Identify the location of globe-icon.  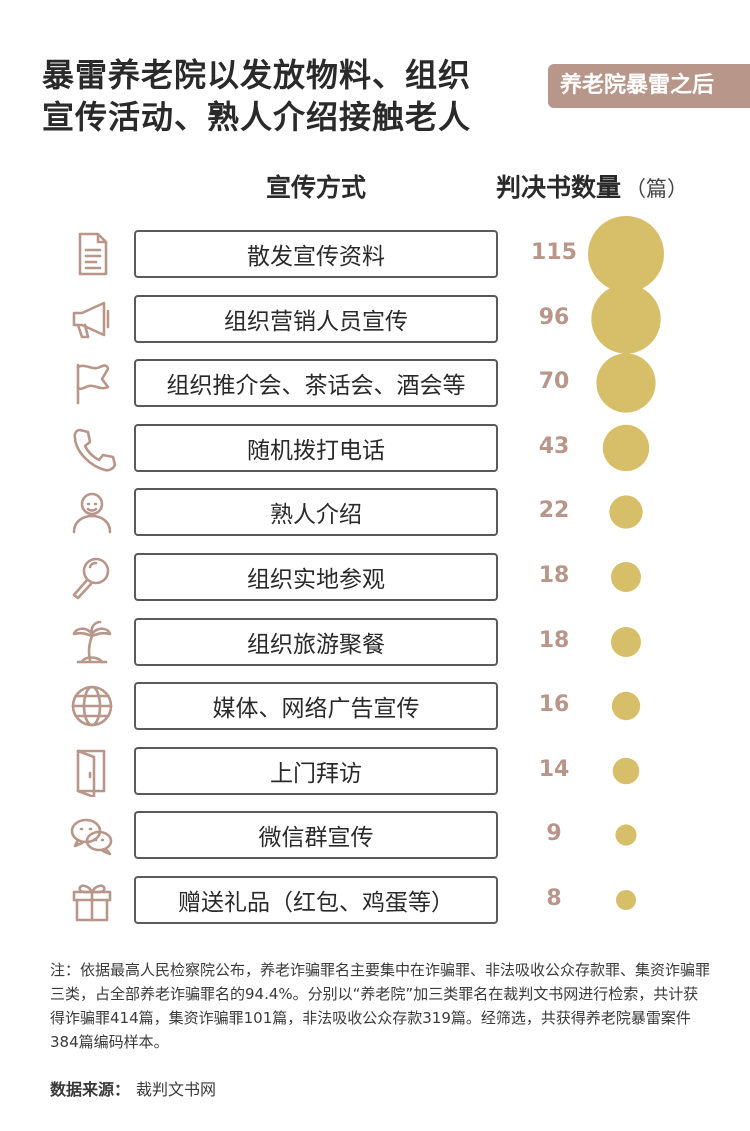
(92, 706).